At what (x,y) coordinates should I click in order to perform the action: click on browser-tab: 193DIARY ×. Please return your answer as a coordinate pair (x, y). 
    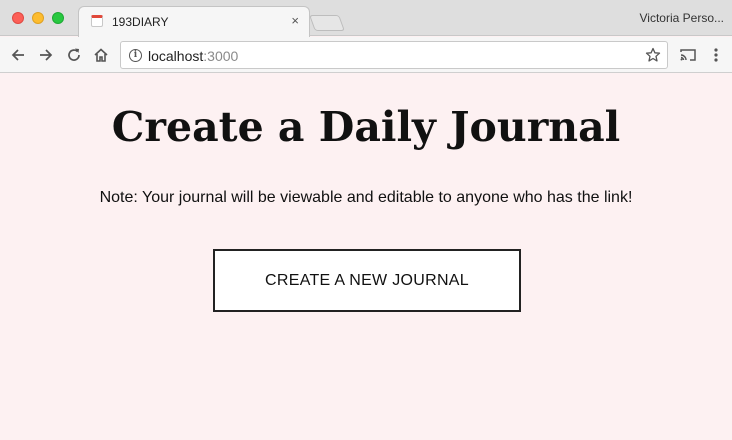
    Looking at the image, I should click on (194, 21).